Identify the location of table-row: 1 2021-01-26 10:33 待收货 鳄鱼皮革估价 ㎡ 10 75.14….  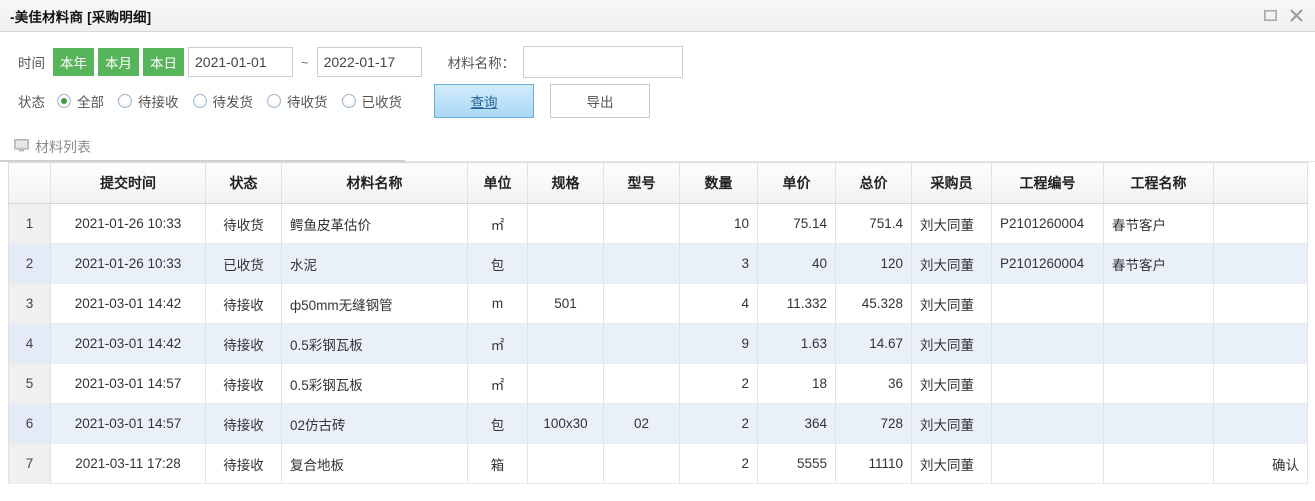
(658, 223).